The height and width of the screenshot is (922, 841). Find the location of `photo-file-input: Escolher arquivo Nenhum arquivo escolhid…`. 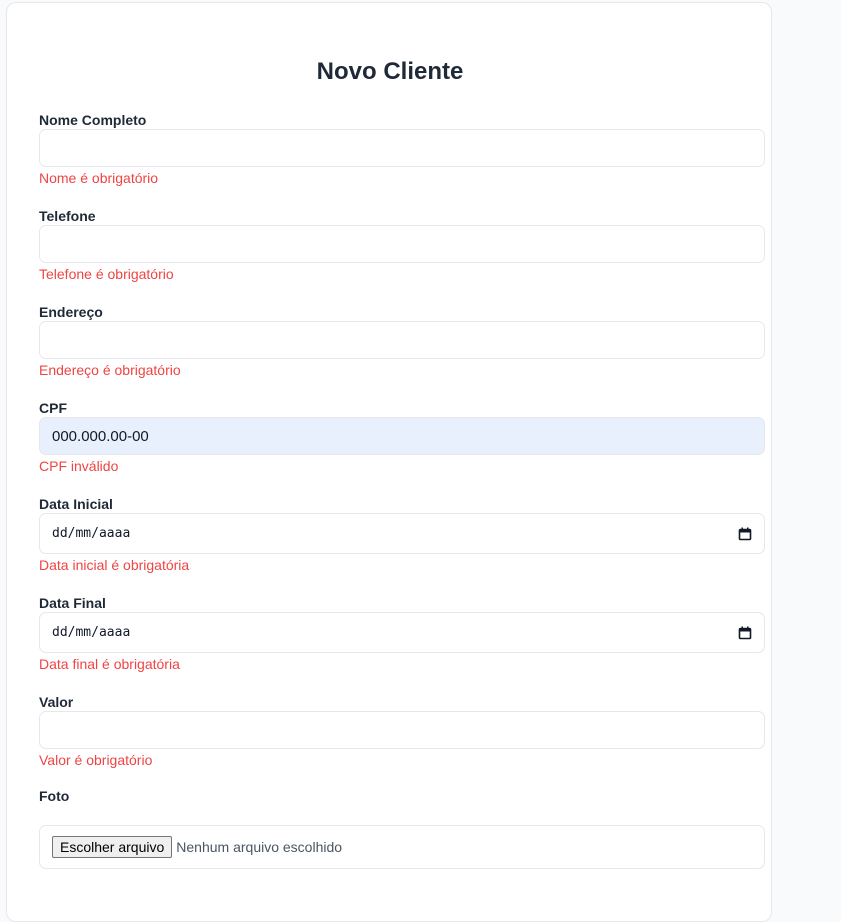

photo-file-input: Escolher arquivo Nenhum arquivo escolhid… is located at coordinates (402, 847).